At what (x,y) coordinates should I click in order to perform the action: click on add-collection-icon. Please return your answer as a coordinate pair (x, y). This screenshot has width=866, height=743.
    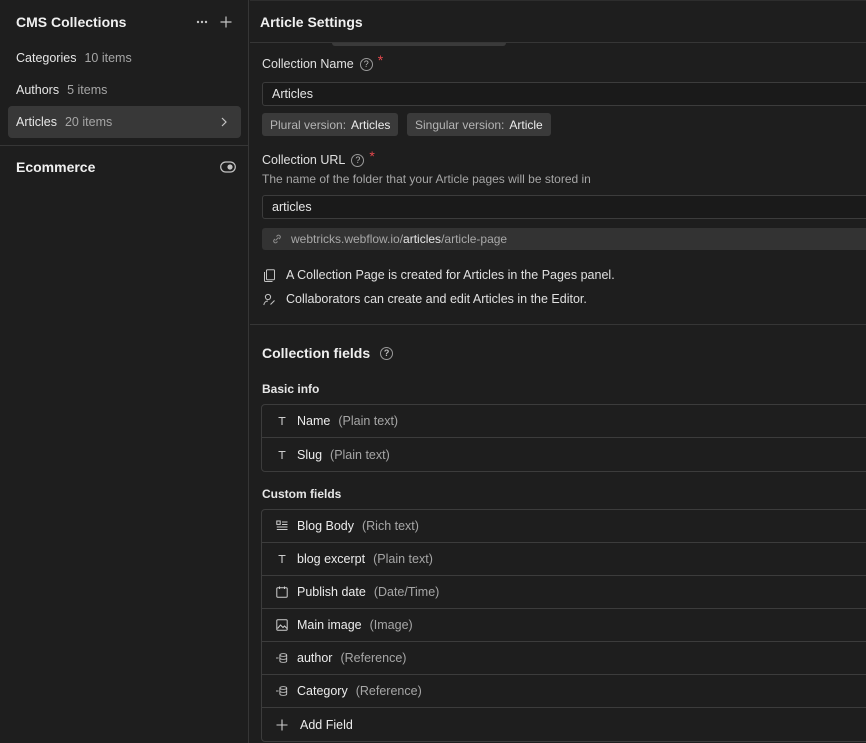
    Looking at the image, I should click on (226, 22).